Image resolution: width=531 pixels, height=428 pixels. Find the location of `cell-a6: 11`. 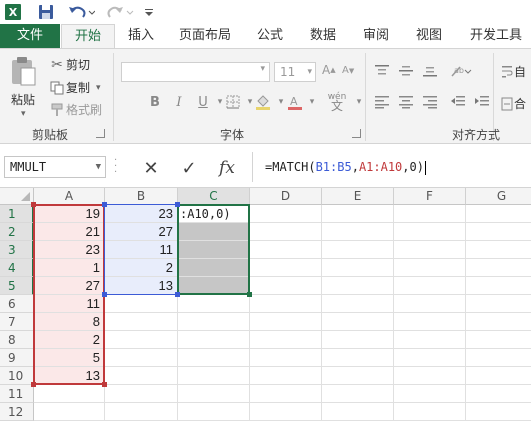

cell-a6: 11 is located at coordinates (69, 304).